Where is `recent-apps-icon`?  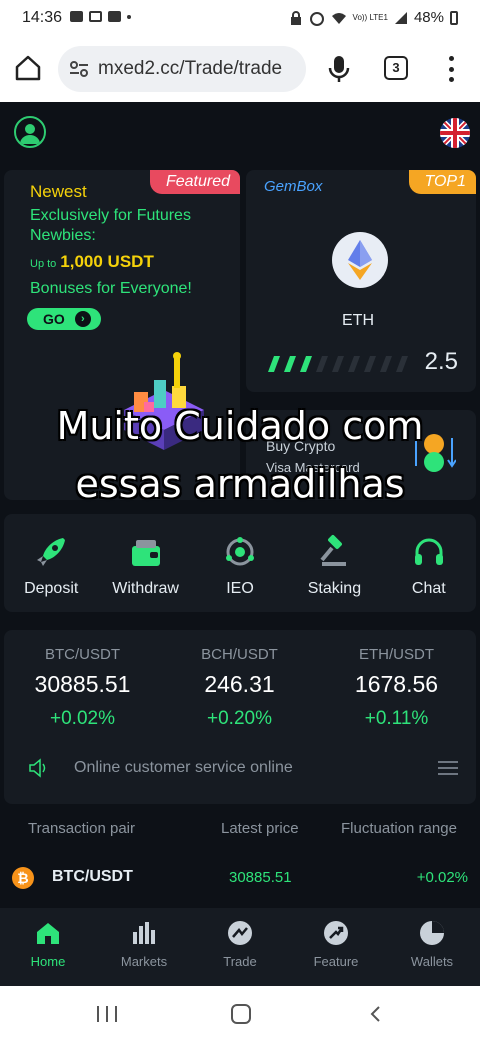
recent-apps-icon is located at coordinates (107, 1014).